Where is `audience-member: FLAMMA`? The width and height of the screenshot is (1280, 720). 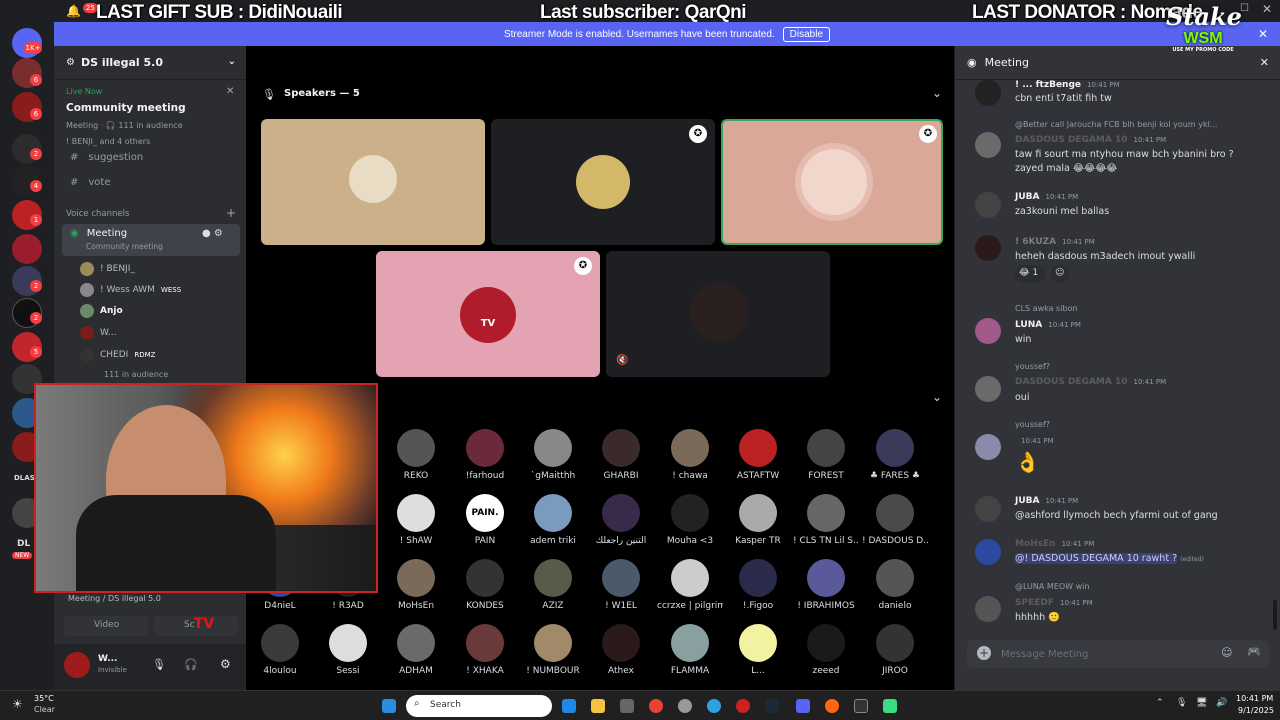 audience-member: FLAMMA is located at coordinates (690, 650).